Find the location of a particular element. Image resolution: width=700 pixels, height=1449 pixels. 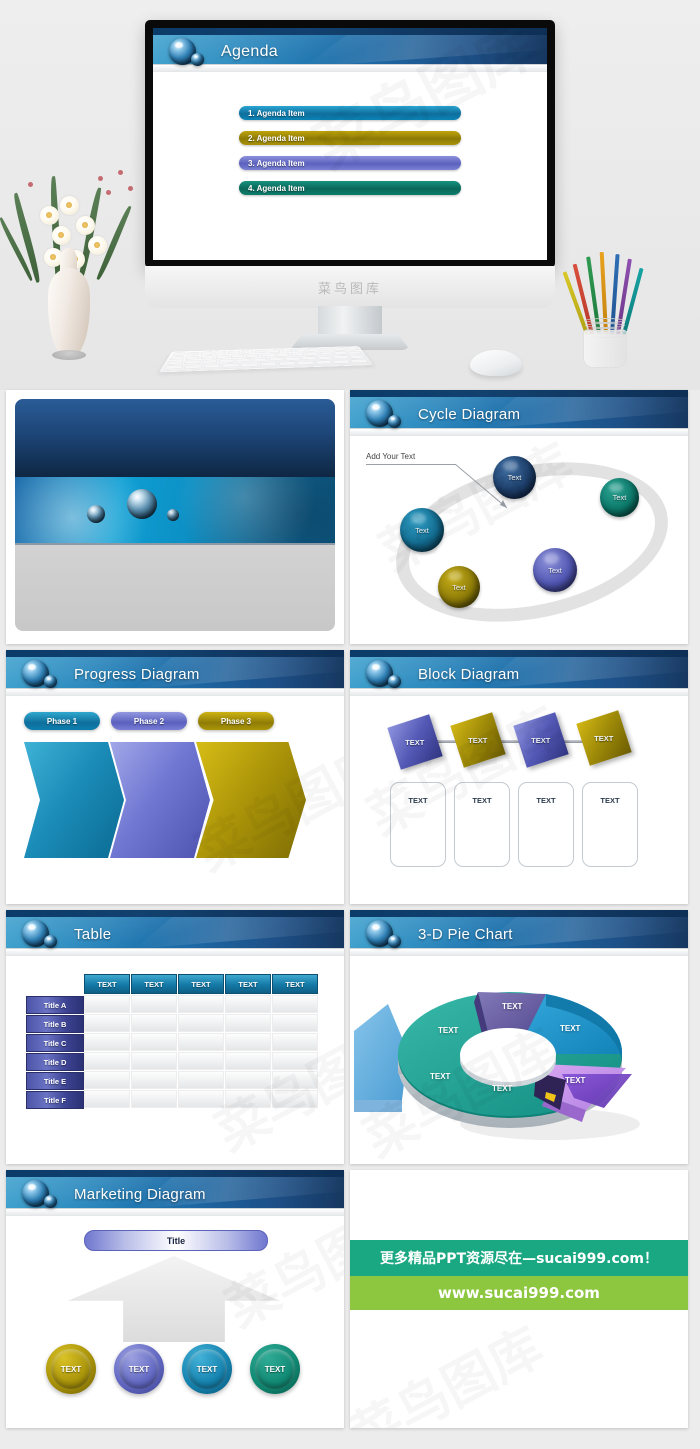

block-diamond-1: TEXT is located at coordinates (415, 742).